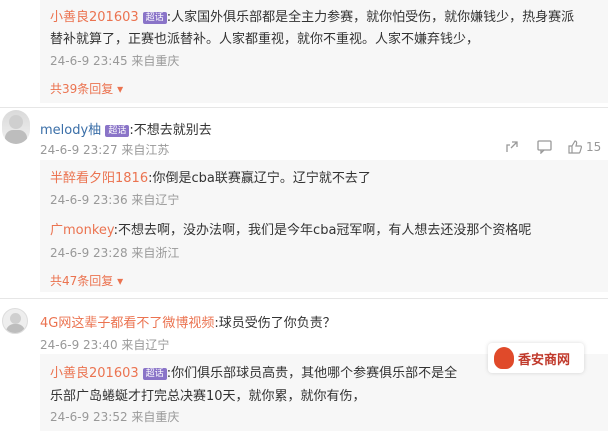 Image resolution: width=608 pixels, height=431 pixels. What do you see at coordinates (312, 373) in the screenshot?
I see `reply-text: :你们俱乐部球员高贵，其他哪个参赛俱乐部不是全` at bounding box center [312, 373].